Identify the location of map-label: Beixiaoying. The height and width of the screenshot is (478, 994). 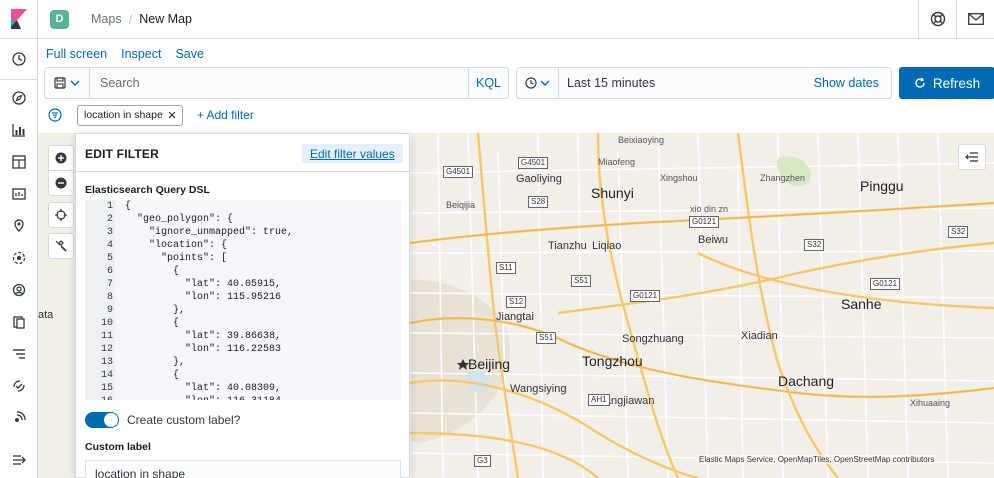
(641, 140).